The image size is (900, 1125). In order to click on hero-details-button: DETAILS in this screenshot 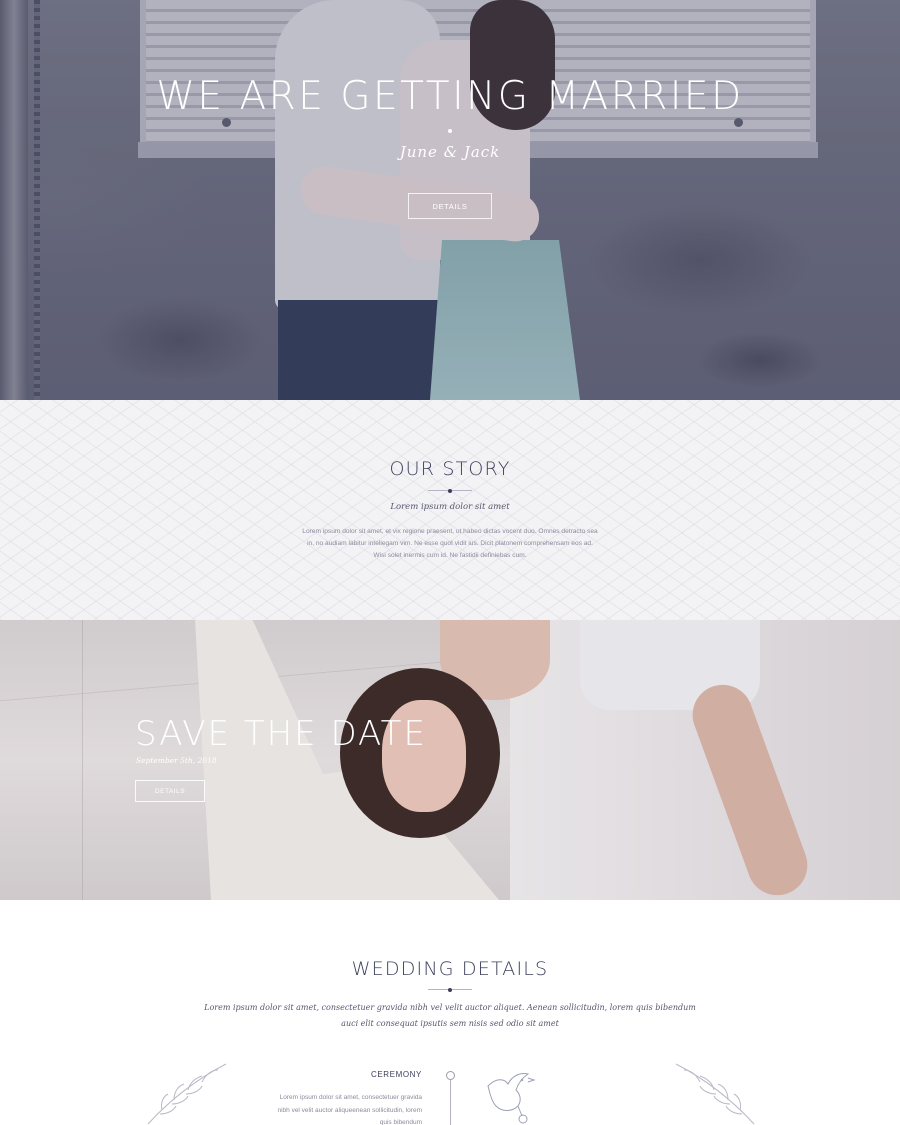, I will do `click(450, 206)`.